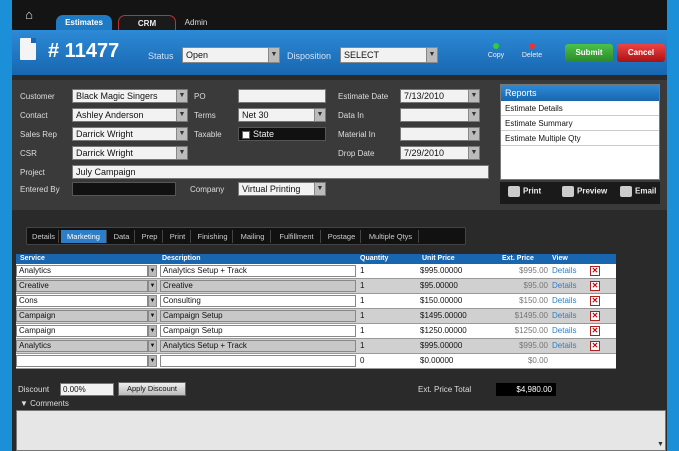  Describe the element at coordinates (440, 96) in the screenshot. I see `estimatedate-field: 7/13/2010 ▼` at that location.